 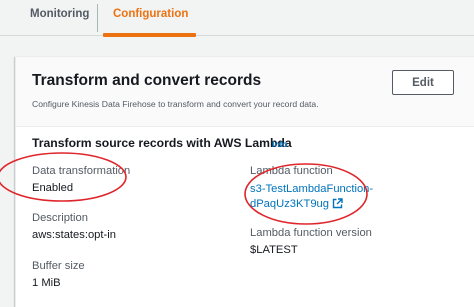 I want to click on buffer-size-value: 1 MiB, so click(x=46, y=283).